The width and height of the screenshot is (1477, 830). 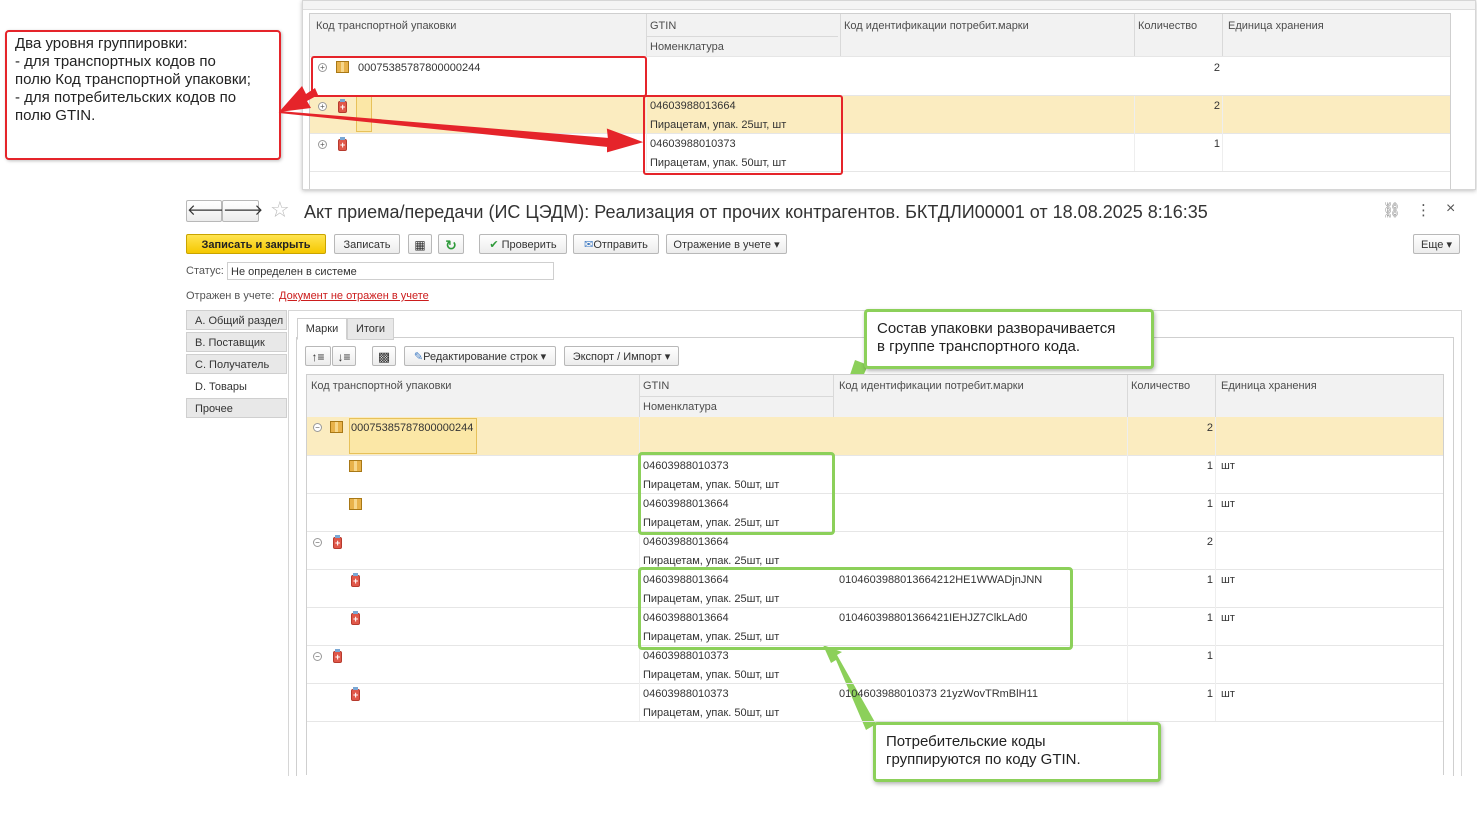 I want to click on more-label: Еще, so click(x=1432, y=245).